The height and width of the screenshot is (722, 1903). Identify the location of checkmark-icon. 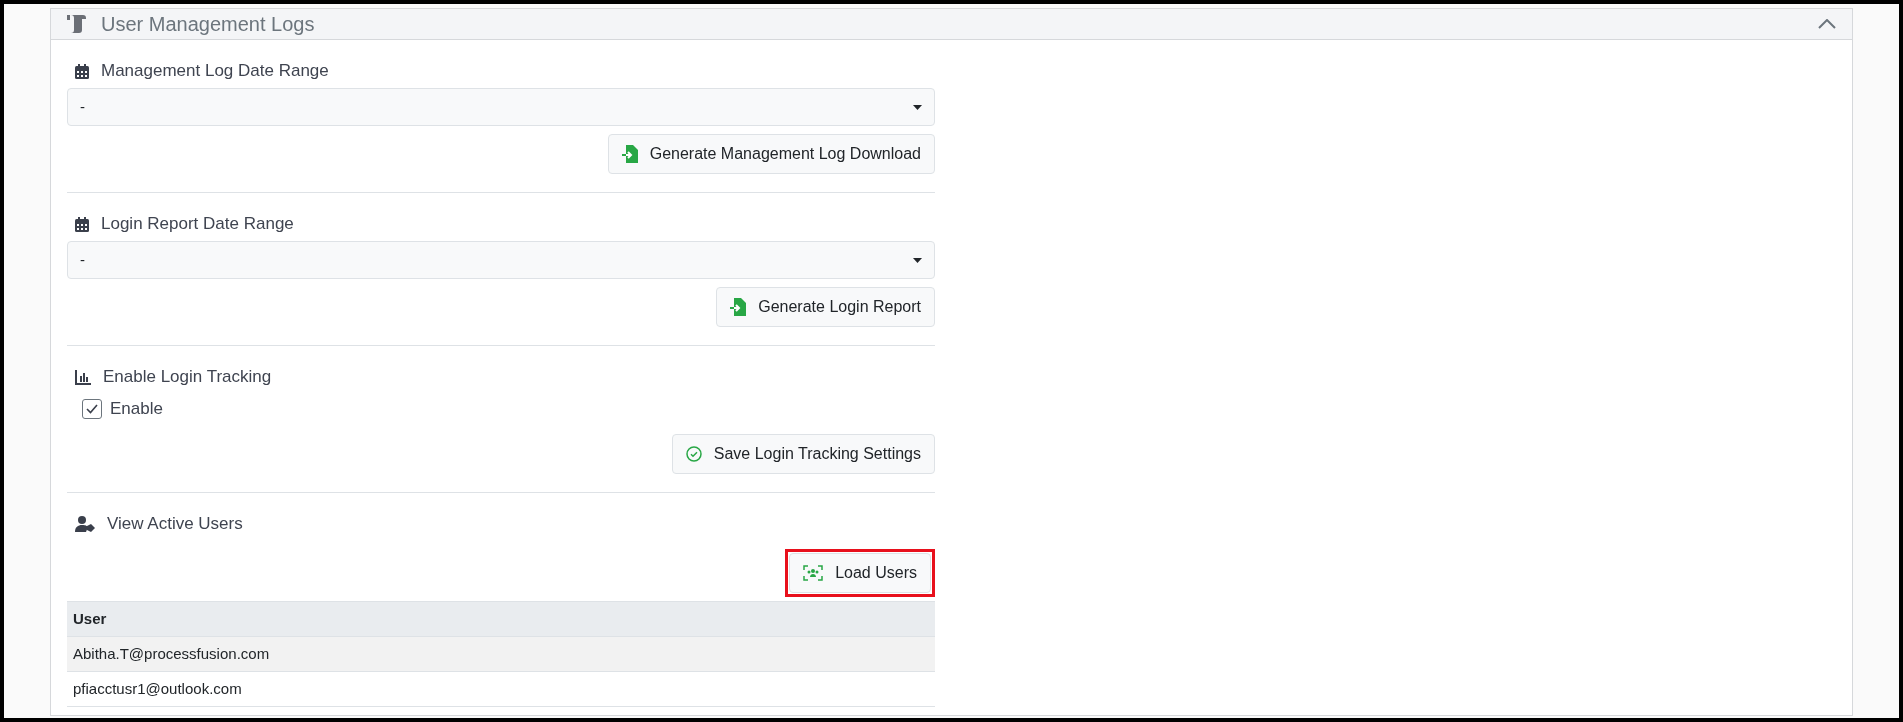
(92, 409).